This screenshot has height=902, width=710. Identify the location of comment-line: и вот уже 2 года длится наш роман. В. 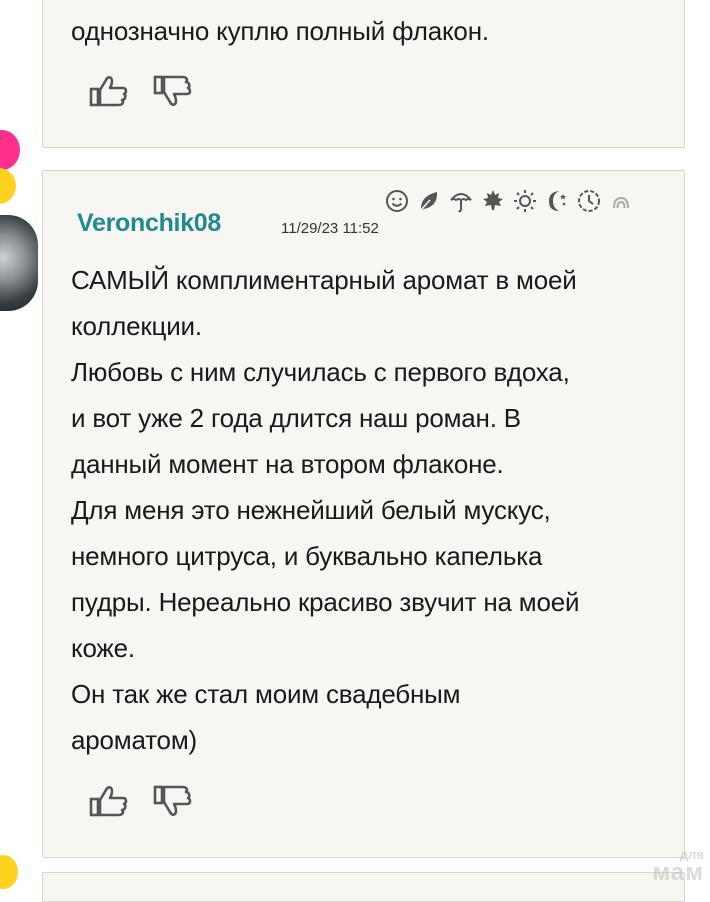
(296, 418).